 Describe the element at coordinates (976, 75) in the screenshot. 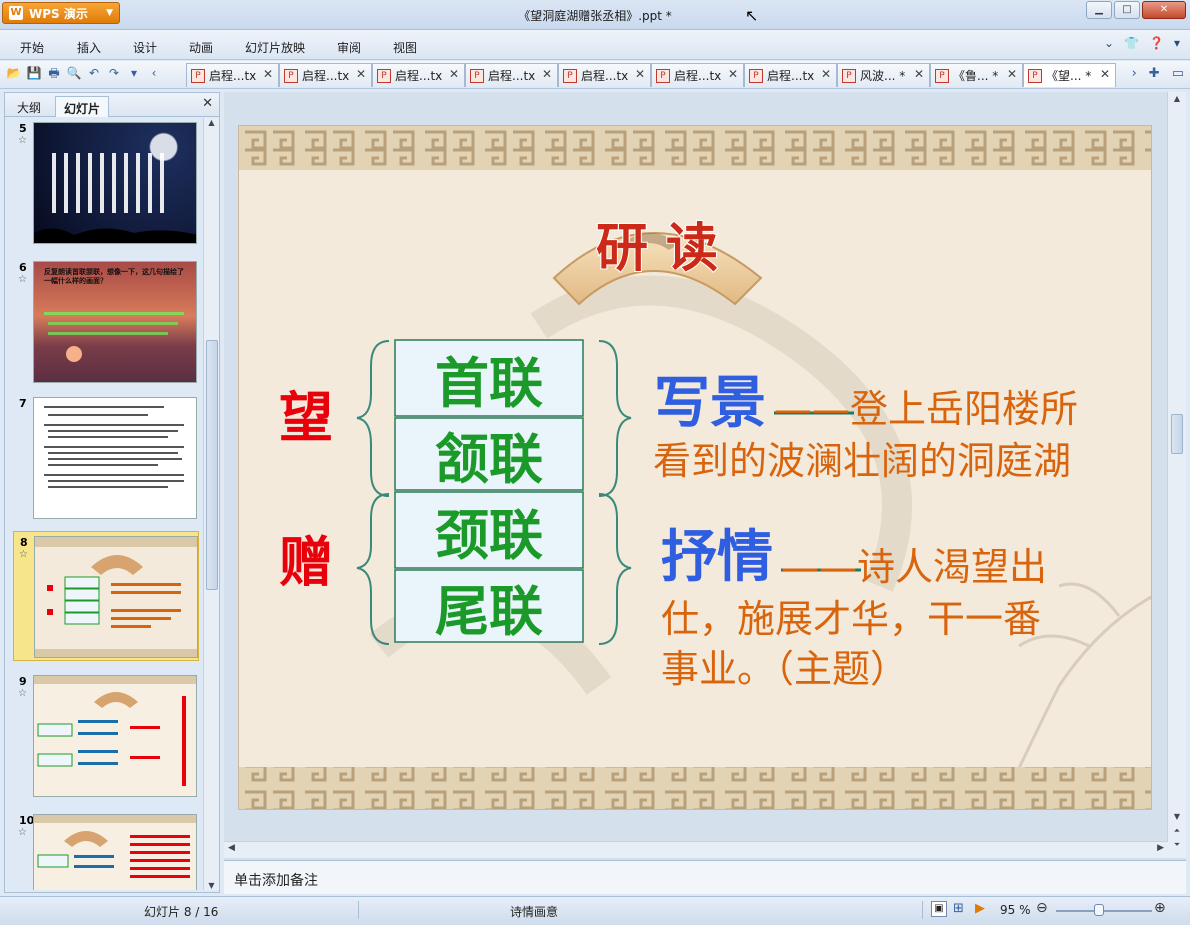

I see `doc-tab: P 《鲁... * ✕` at that location.